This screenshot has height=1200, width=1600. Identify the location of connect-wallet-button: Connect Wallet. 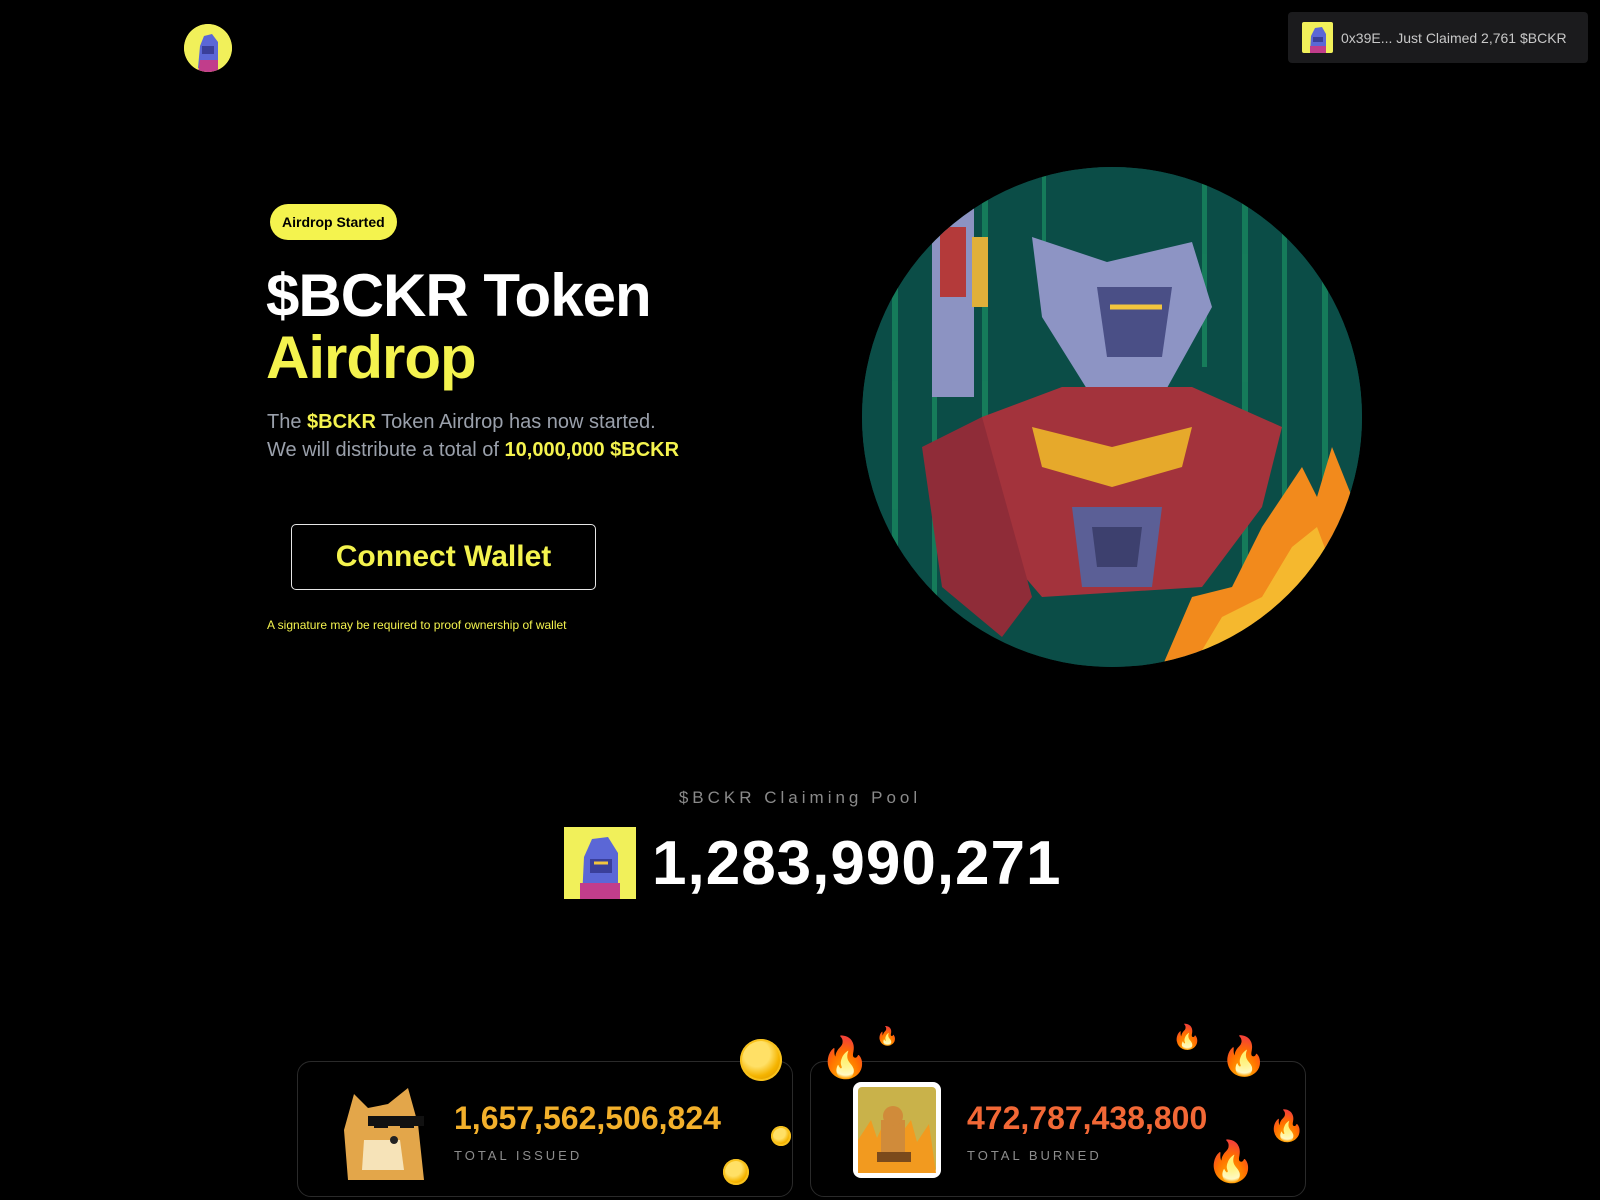
(443, 557).